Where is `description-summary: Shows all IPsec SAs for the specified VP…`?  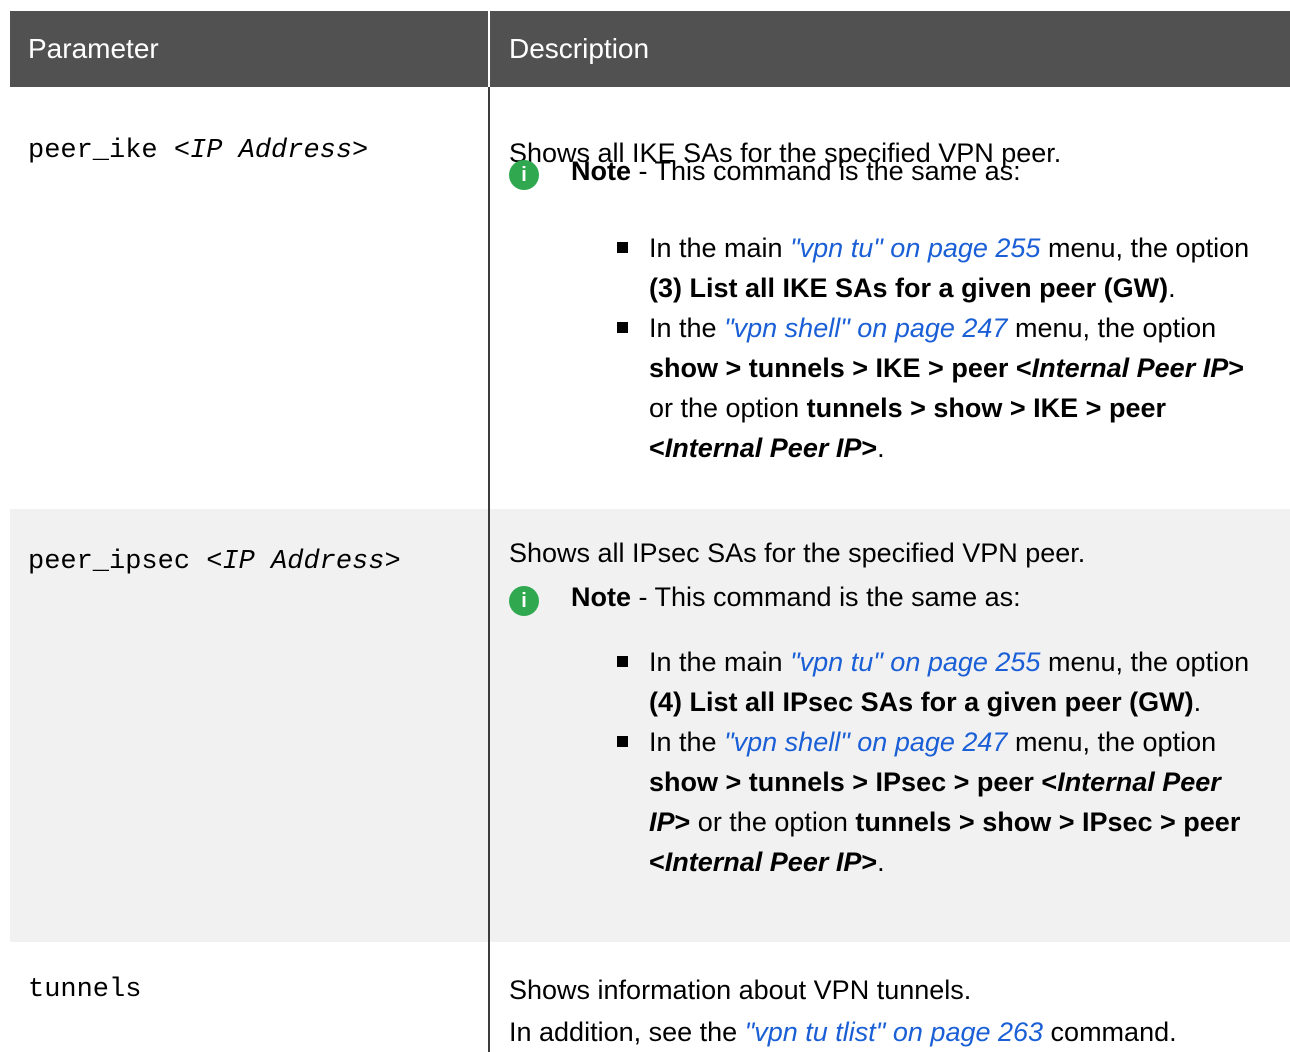
description-summary: Shows all IPsec SAs for the specified VP… is located at coordinates (797, 553).